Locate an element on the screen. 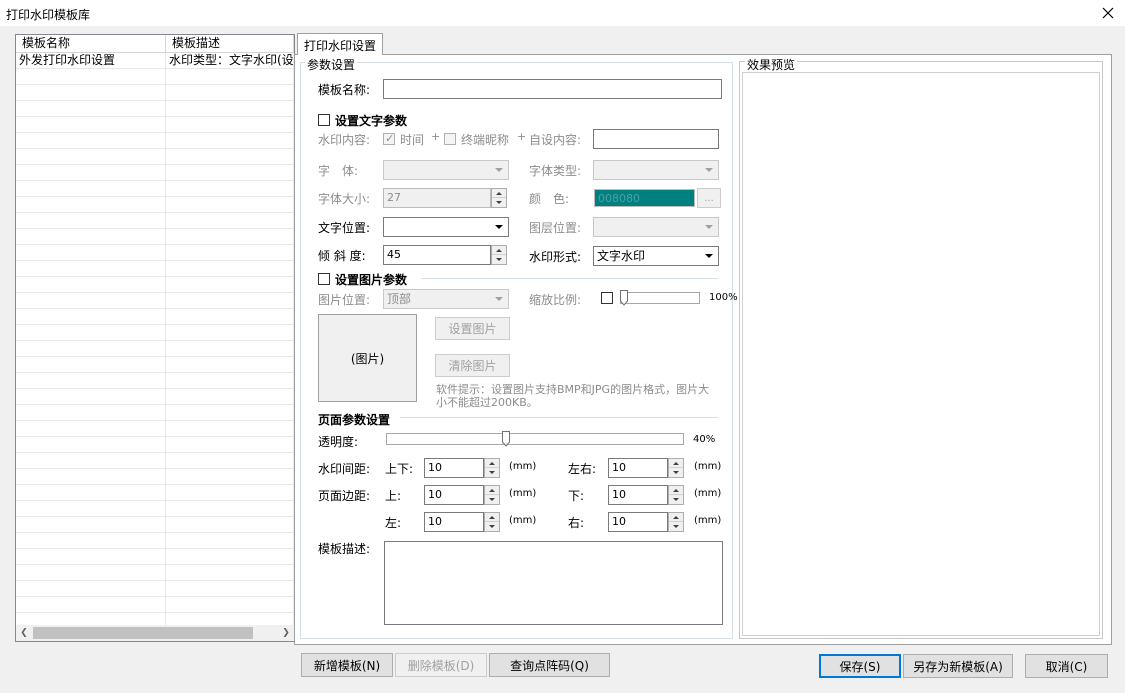 The height and width of the screenshot is (693, 1125). scale-slider-thumb is located at coordinates (624, 298).